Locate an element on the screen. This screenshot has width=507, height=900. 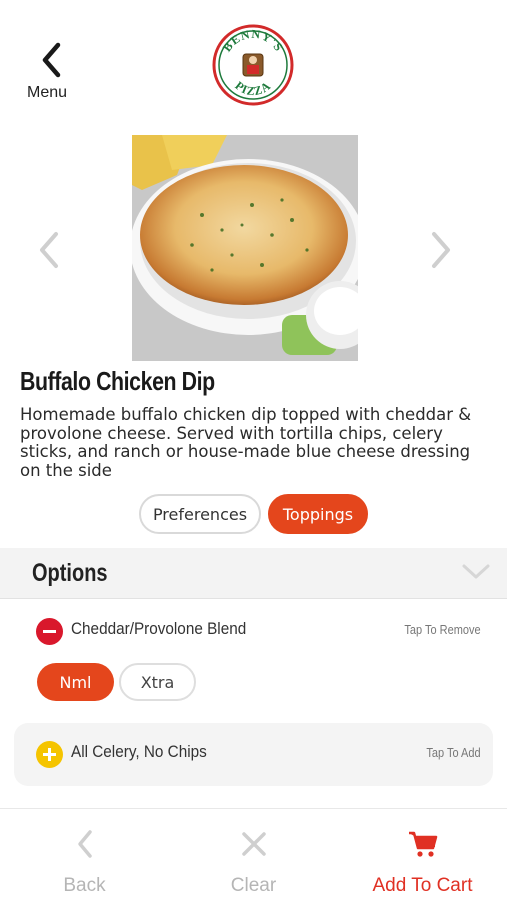
clear-button: Clear is located at coordinates (253, 854).